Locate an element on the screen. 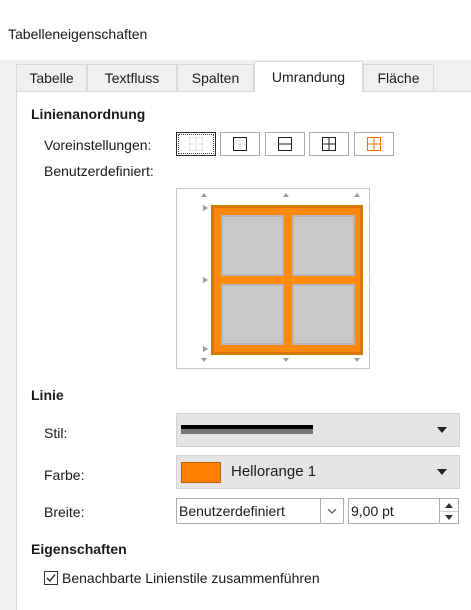 Image resolution: width=471 pixels, height=610 pixels. no-borders-icon is located at coordinates (196, 144).